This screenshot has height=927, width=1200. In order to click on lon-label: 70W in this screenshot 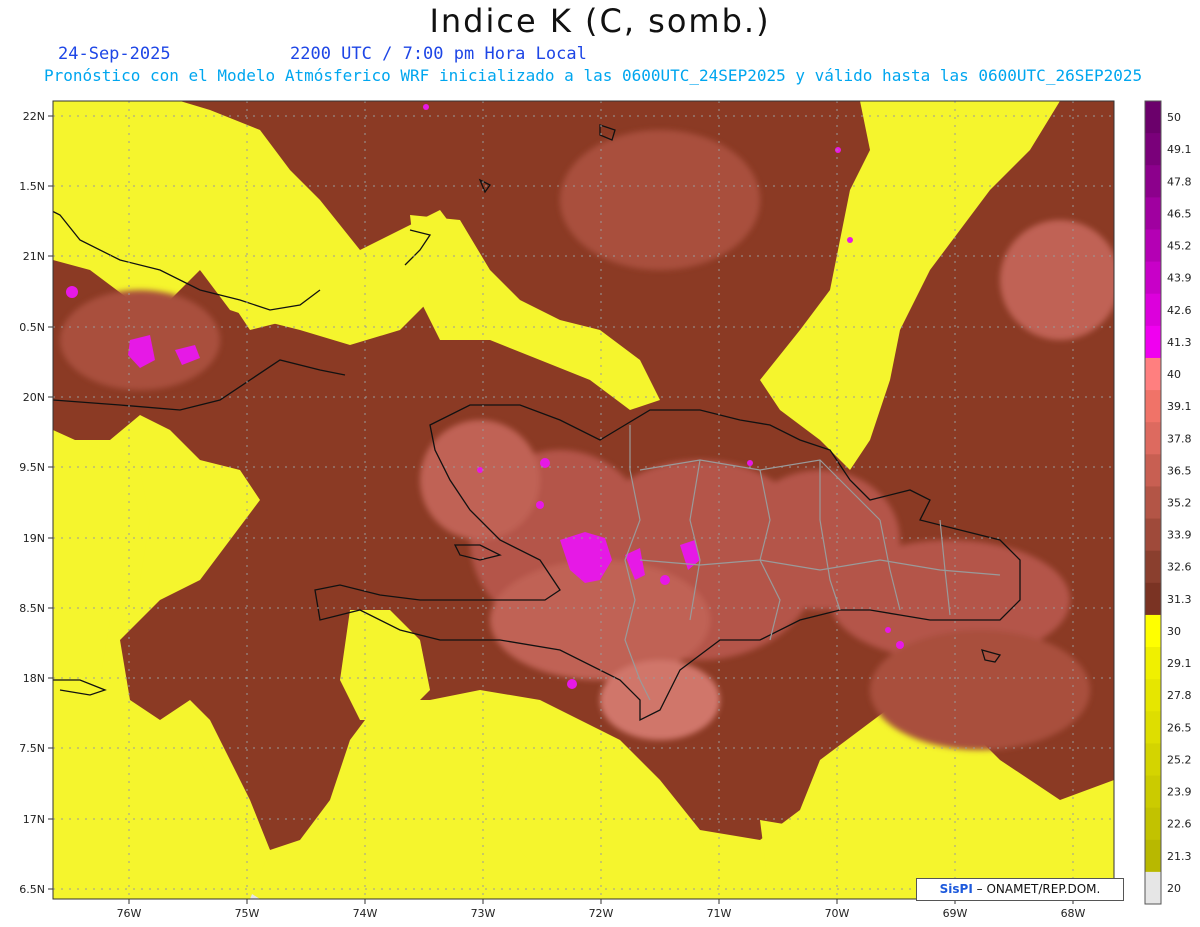, I will do `click(837, 913)`.